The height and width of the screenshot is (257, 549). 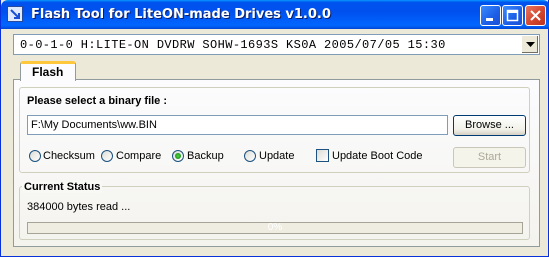 I want to click on maximize-icon, so click(x=512, y=15).